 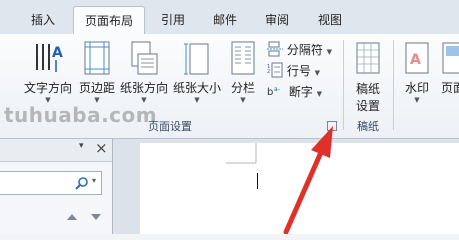 I want to click on text-direction-button: A 文字方向 ▼, so click(x=48, y=74).